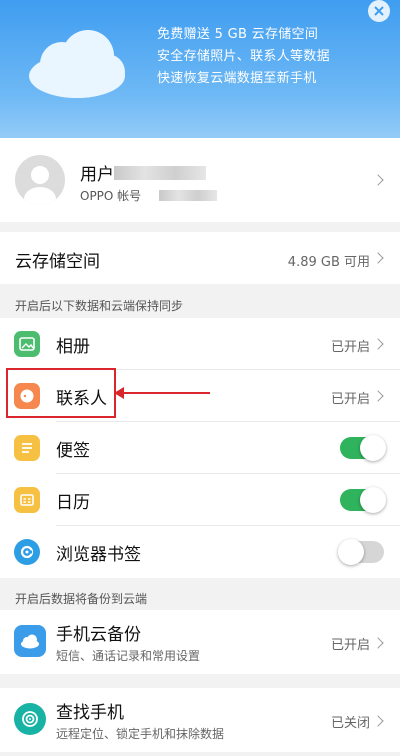 Image resolution: width=400 pixels, height=756 pixels. Describe the element at coordinates (238, 34) in the screenshot. I see `banner-line-1: 免费赠送 5 GB 云存储空间` at that location.